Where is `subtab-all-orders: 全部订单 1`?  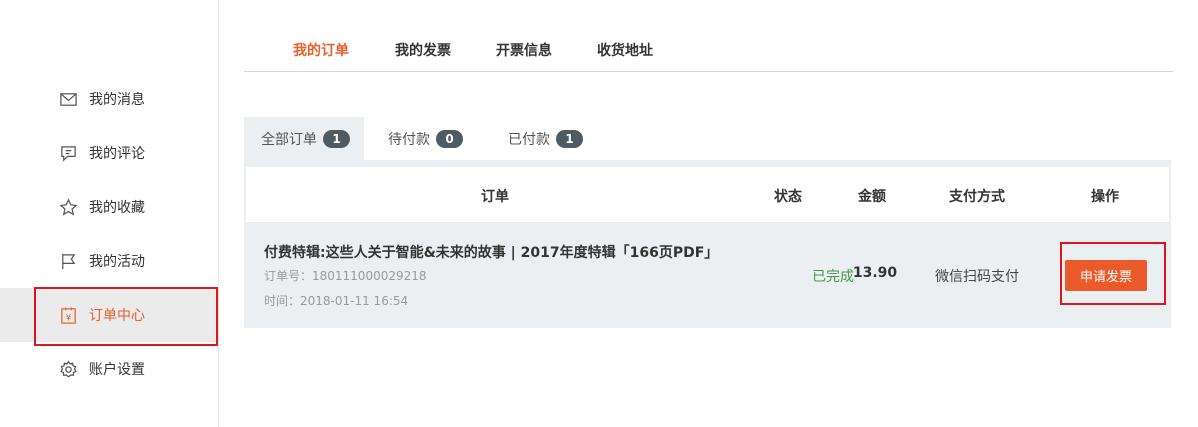 subtab-all-orders: 全部订单 1 is located at coordinates (304, 138).